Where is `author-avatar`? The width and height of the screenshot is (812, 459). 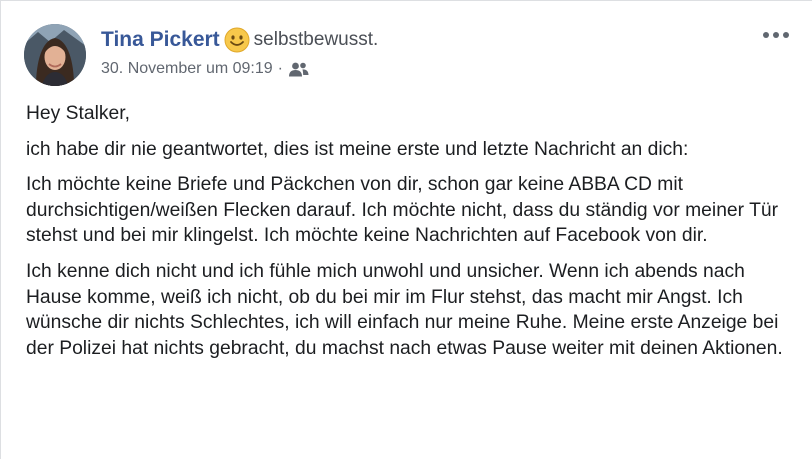
author-avatar is located at coordinates (55, 55).